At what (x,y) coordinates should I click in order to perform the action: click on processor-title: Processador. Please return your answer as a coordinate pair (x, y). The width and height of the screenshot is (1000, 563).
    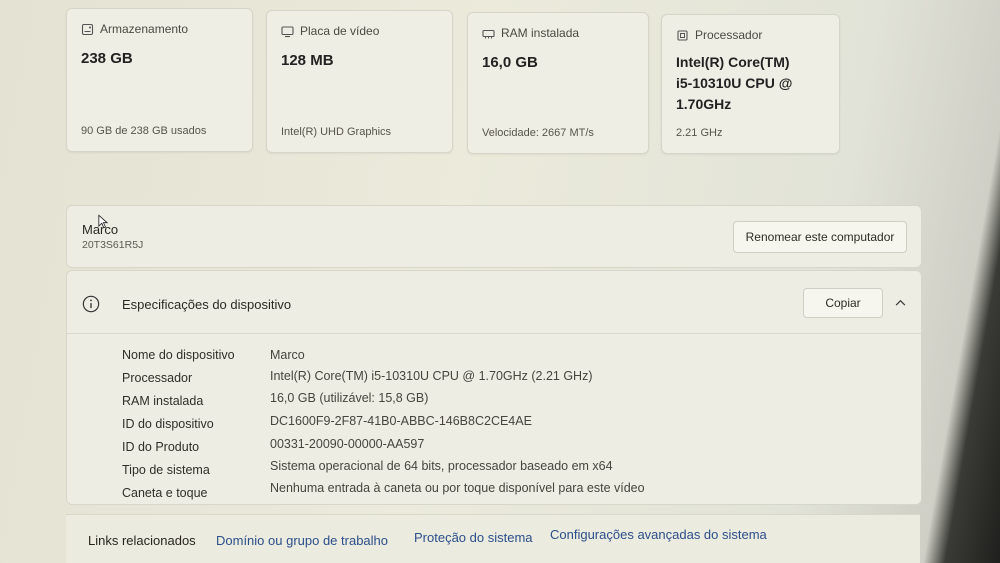
    Looking at the image, I should click on (729, 35).